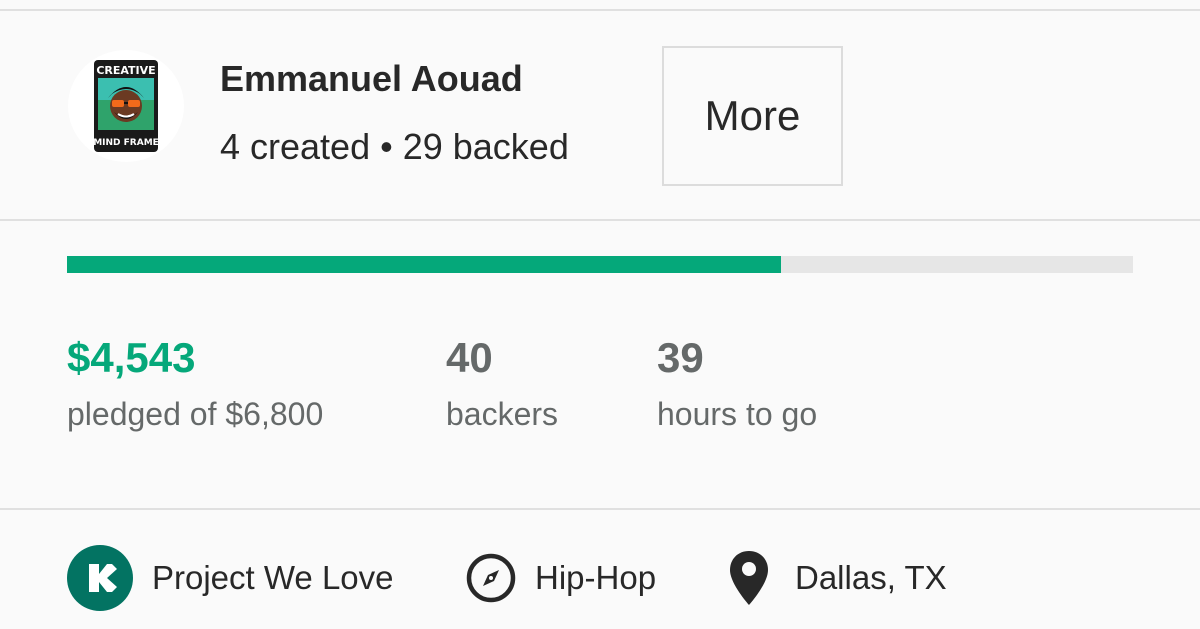 Image resolution: width=1200 pixels, height=629 pixels. Describe the element at coordinates (371, 79) in the screenshot. I see `creator-name: Emmanuel Aouad` at that location.